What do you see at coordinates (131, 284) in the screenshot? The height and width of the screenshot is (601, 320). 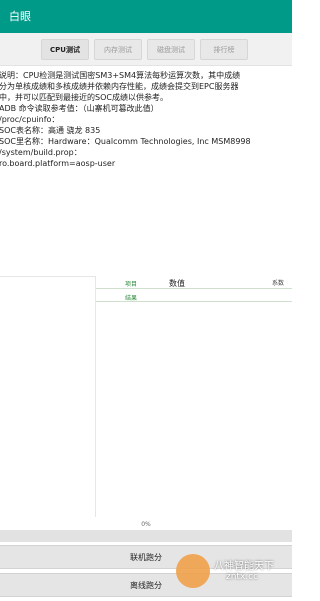 I see `column-header-item: 项目` at bounding box center [131, 284].